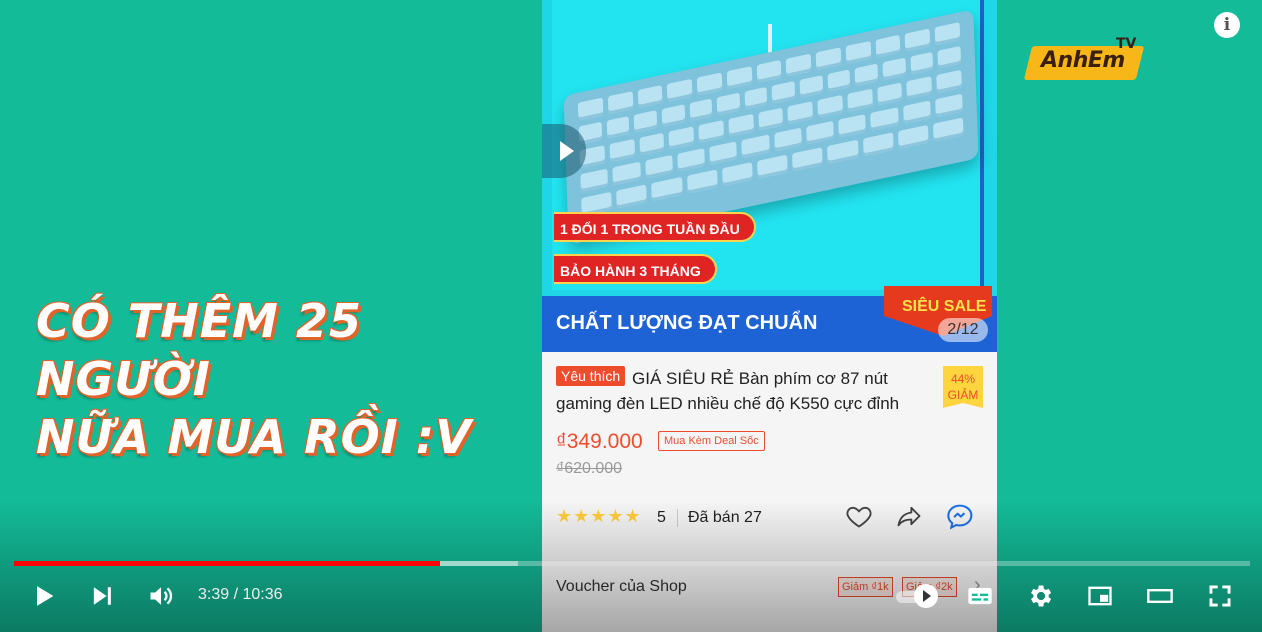 The image size is (1262, 632). Describe the element at coordinates (909, 516) in the screenshot. I see `share-icon` at that location.